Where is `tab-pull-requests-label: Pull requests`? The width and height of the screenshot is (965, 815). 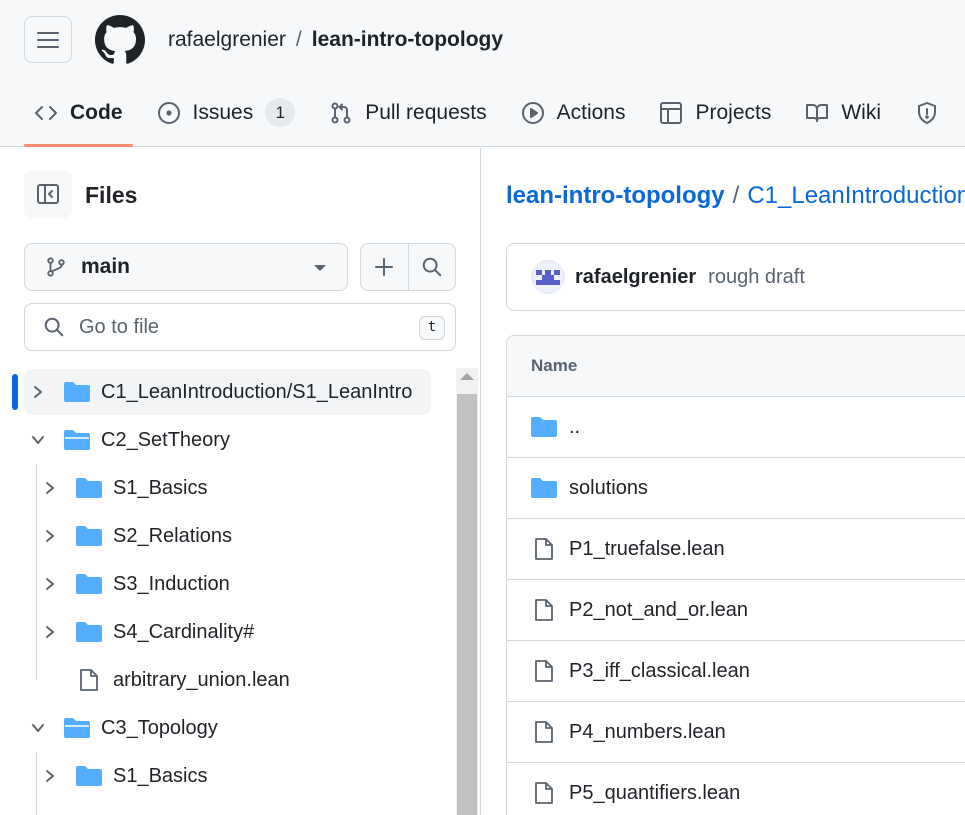 tab-pull-requests-label: Pull requests is located at coordinates (426, 112).